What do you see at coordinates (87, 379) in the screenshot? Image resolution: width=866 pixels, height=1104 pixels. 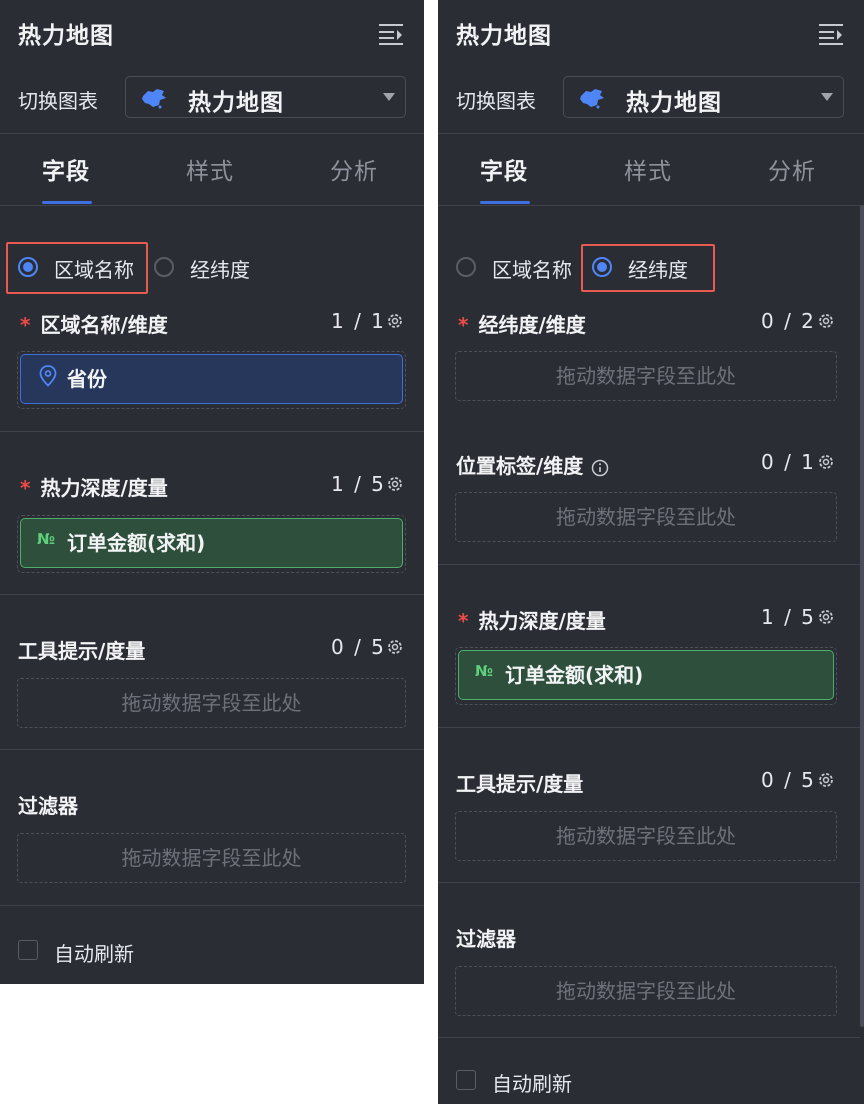 I see `pill-label: 省份` at bounding box center [87, 379].